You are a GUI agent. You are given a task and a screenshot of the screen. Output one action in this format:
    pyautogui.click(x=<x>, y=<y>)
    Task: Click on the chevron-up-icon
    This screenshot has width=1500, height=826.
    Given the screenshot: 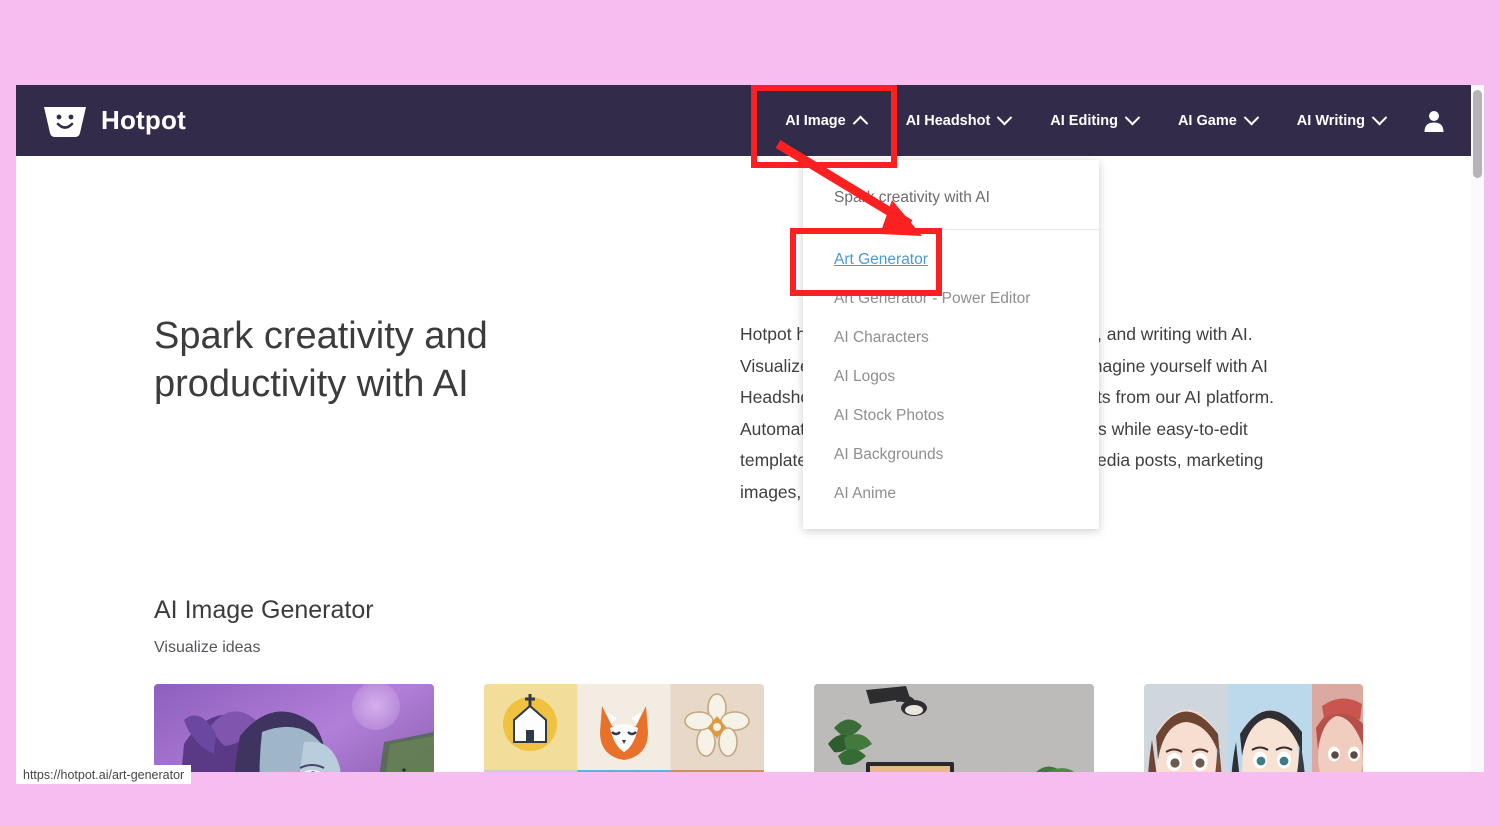 What is the action you would take?
    pyautogui.click(x=860, y=123)
    